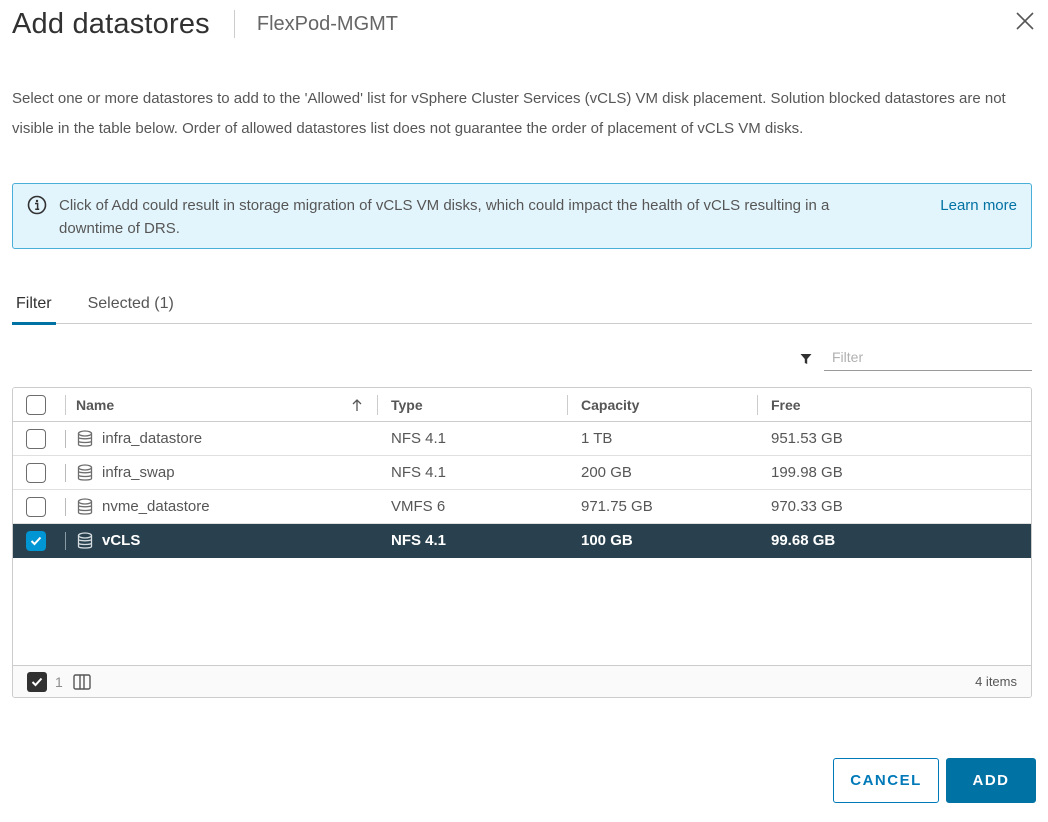 This screenshot has width=1048, height=822. What do you see at coordinates (607, 540) in the screenshot?
I see `capacity-cell: 100 GB` at bounding box center [607, 540].